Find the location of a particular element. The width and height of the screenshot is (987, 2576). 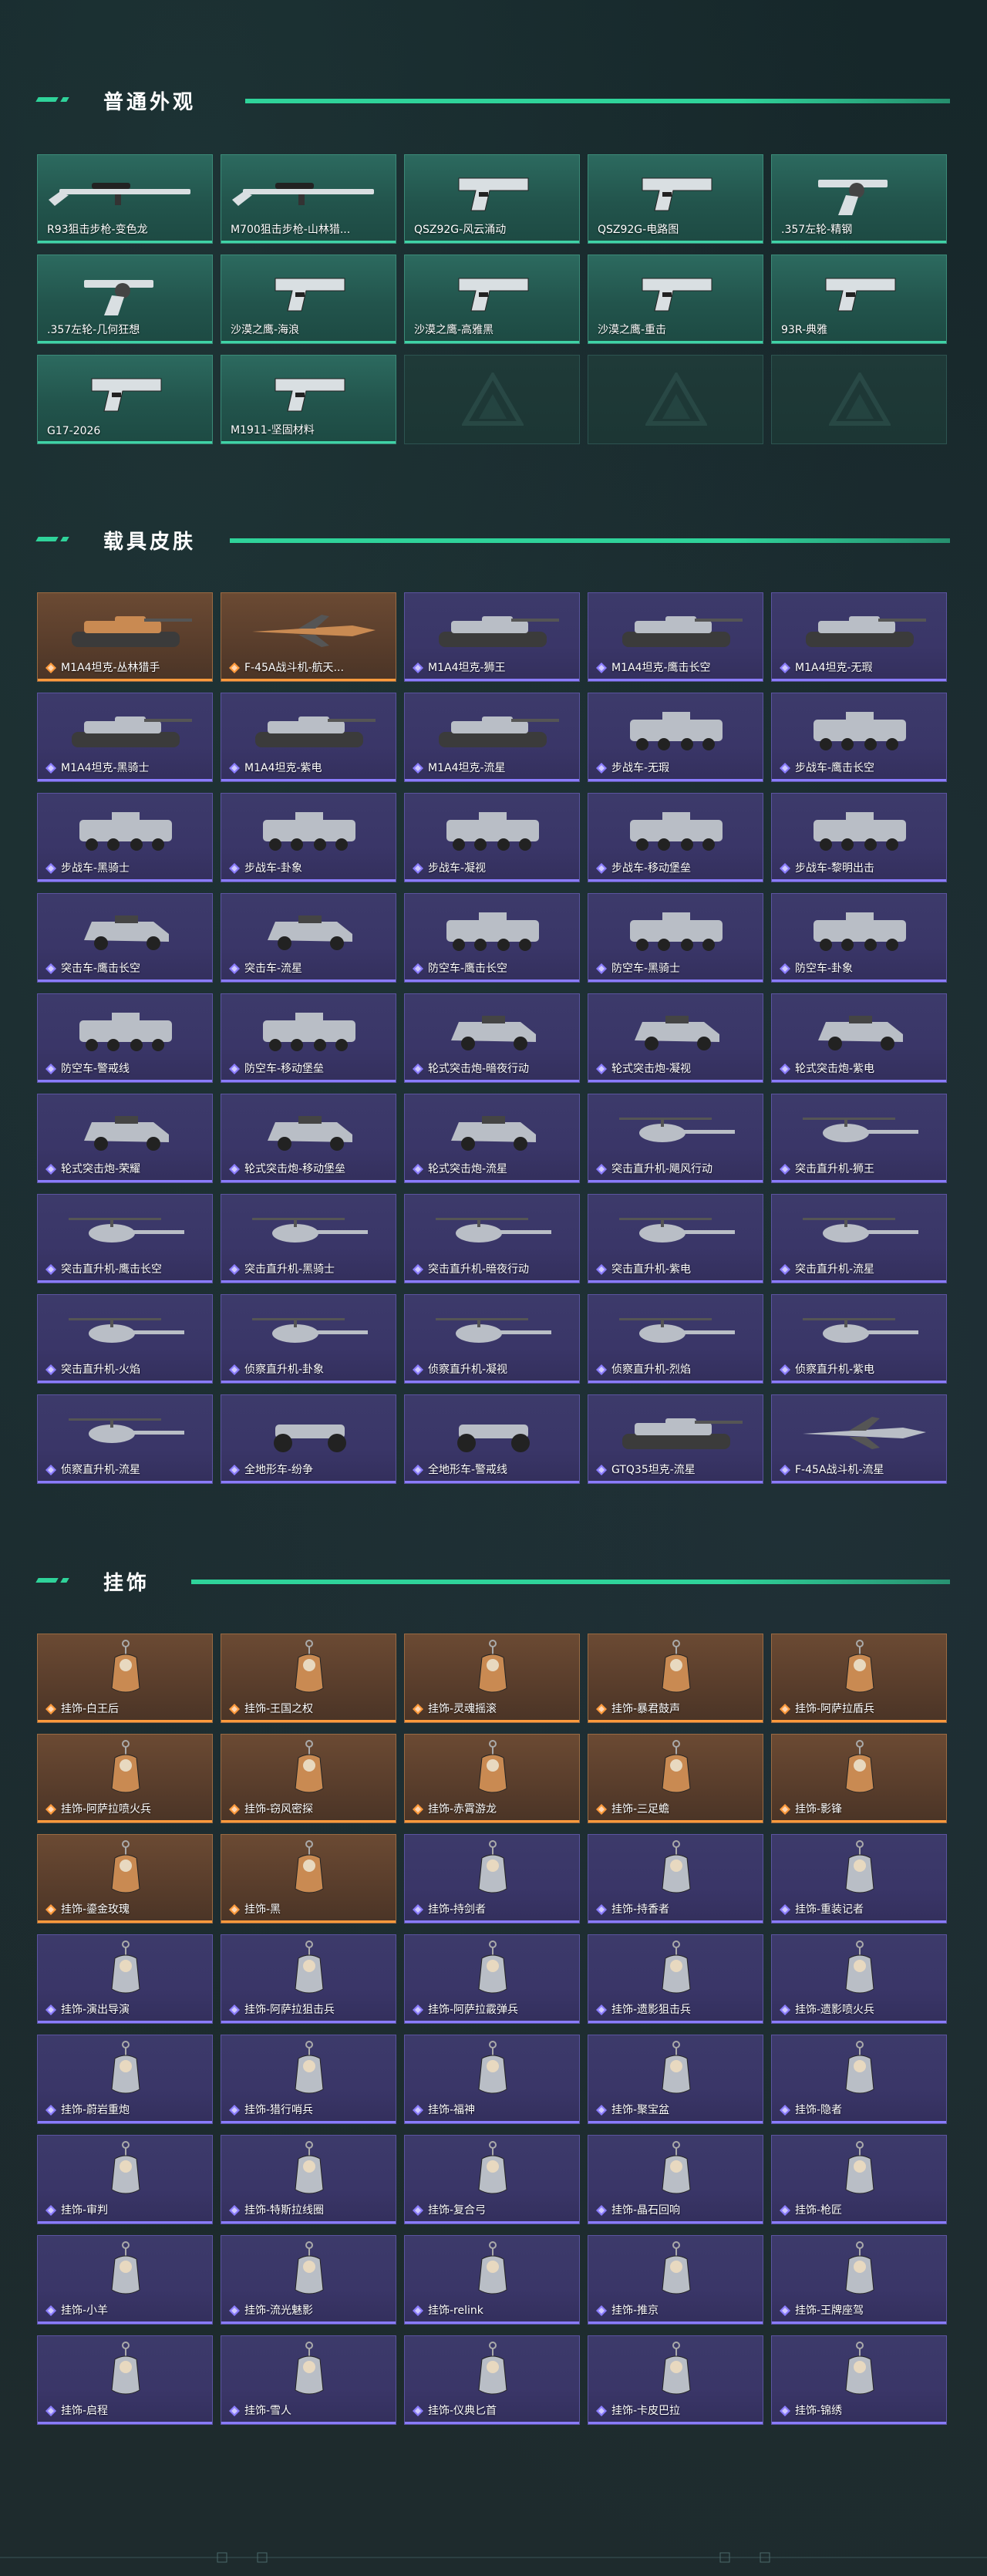

item-card: 突击直升机-紫电 is located at coordinates (676, 1238).